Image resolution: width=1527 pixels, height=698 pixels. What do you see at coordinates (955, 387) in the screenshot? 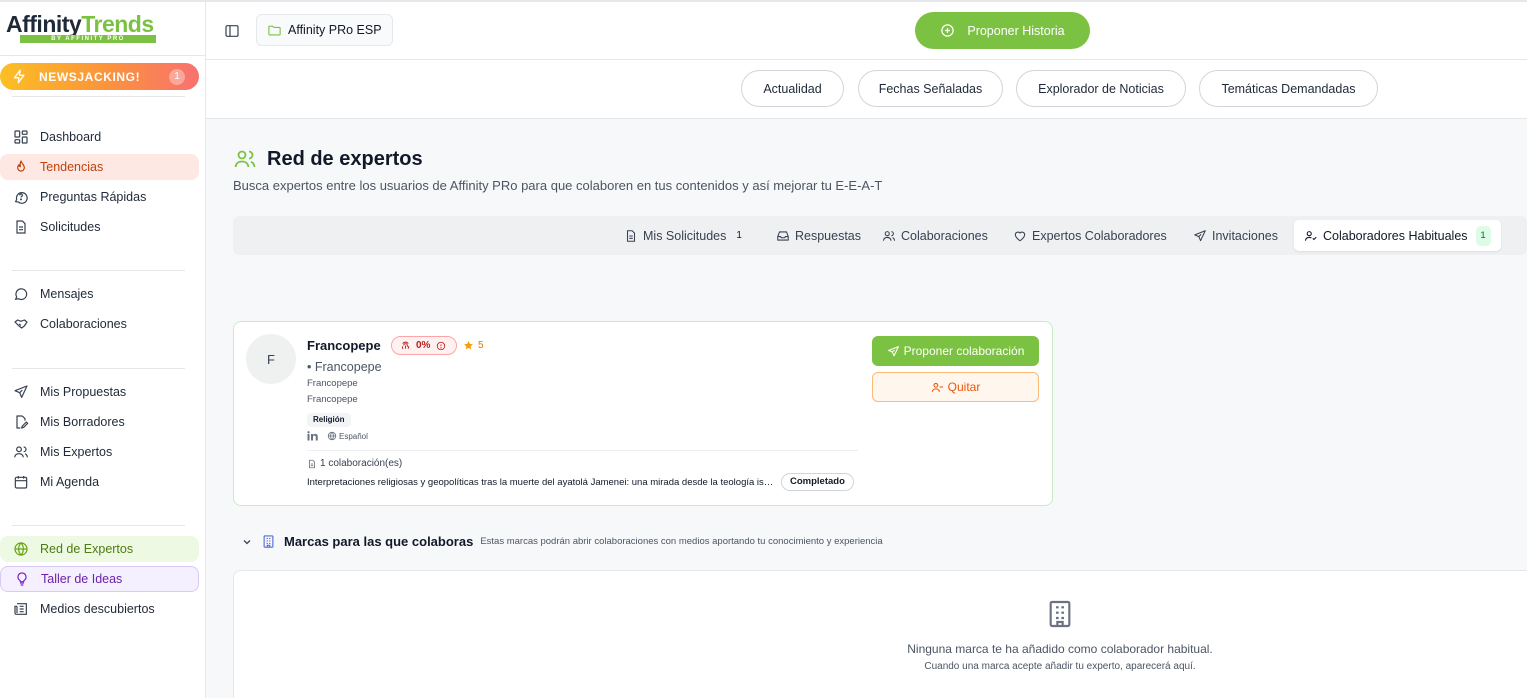
I see `remove-button: Quitar` at bounding box center [955, 387].